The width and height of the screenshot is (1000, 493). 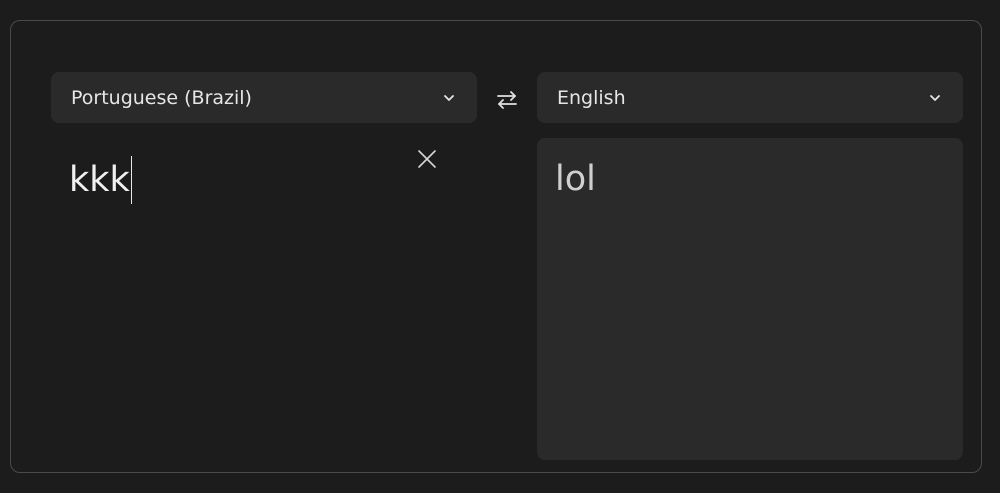 What do you see at coordinates (591, 97) in the screenshot?
I see `target-language-label: English` at bounding box center [591, 97].